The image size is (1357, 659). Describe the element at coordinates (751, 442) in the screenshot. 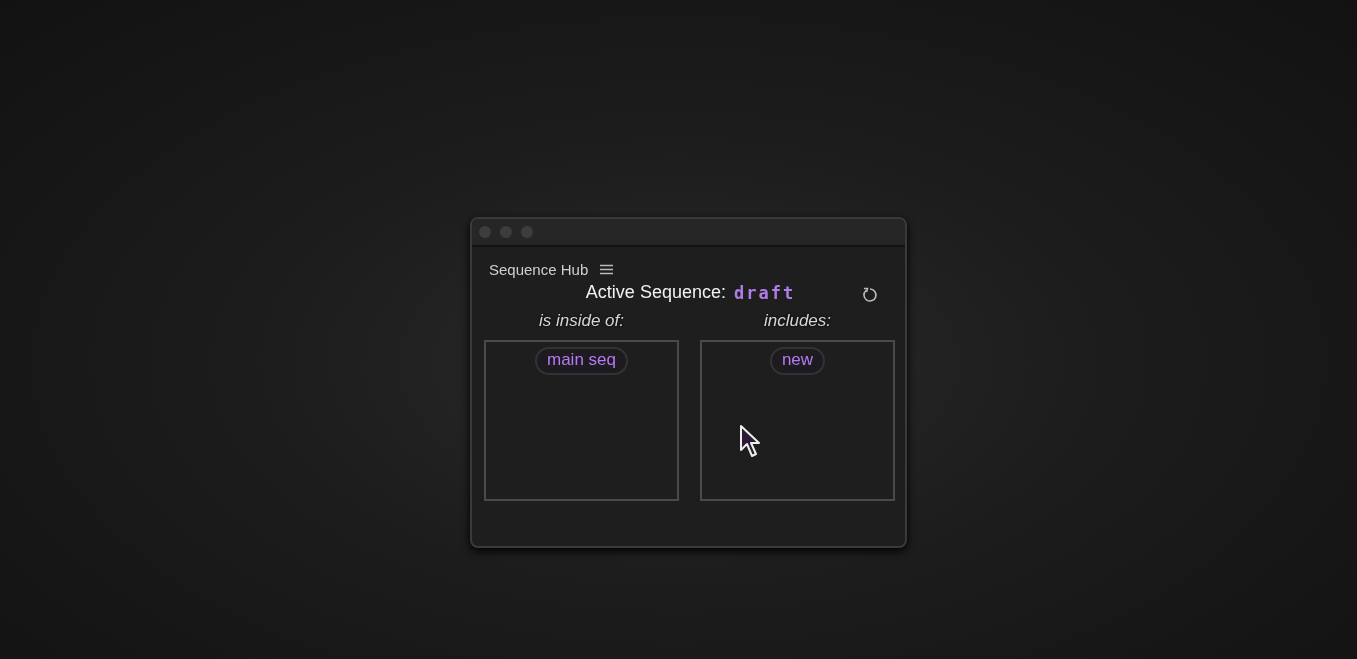

I see `cursor-icon` at that location.